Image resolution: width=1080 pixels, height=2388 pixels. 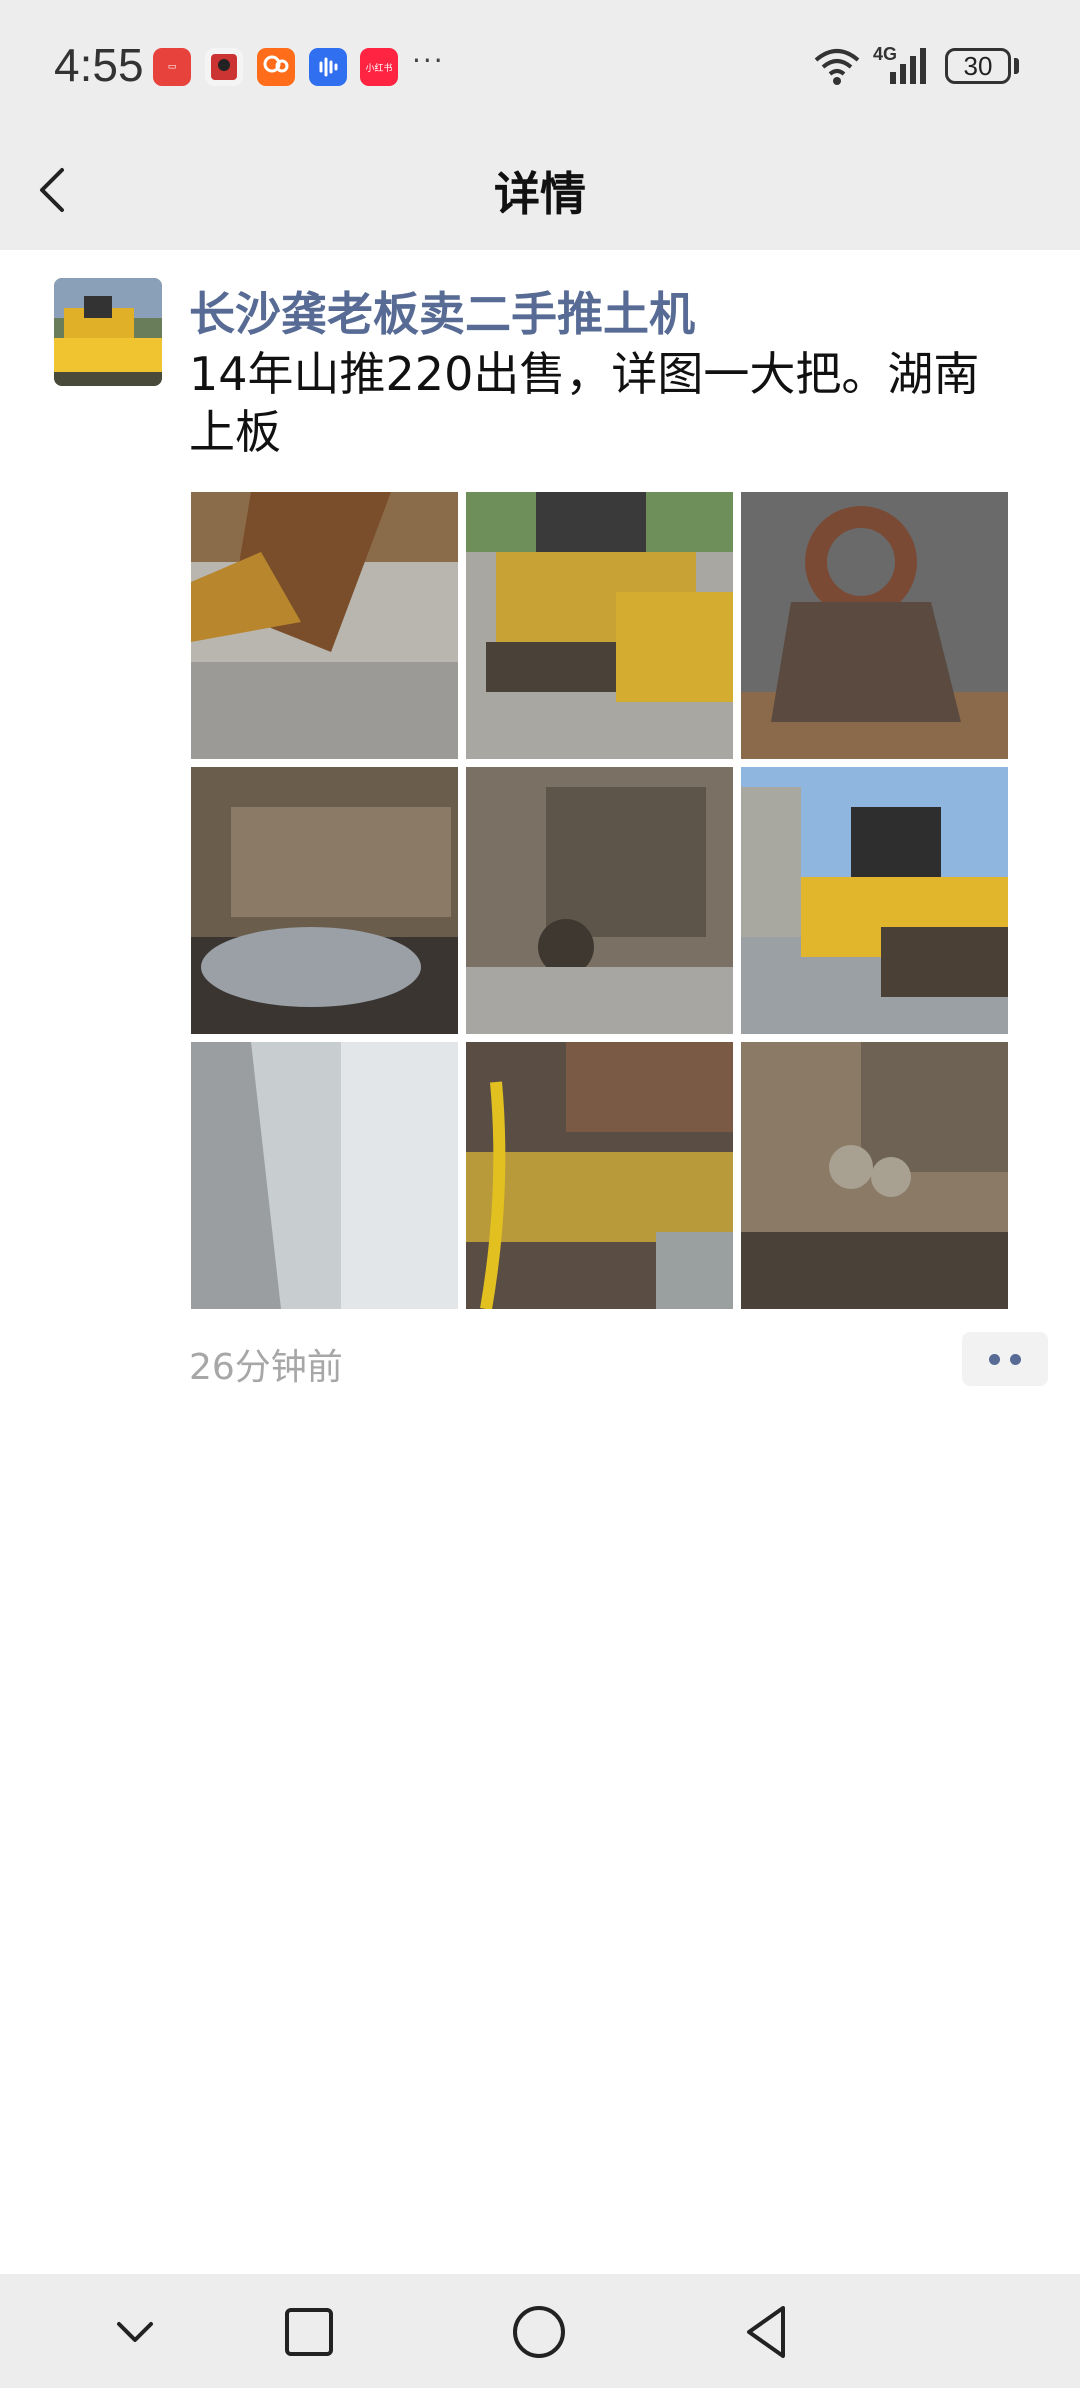 I want to click on huawei-store-icon: ▭, so click(x=172, y=67).